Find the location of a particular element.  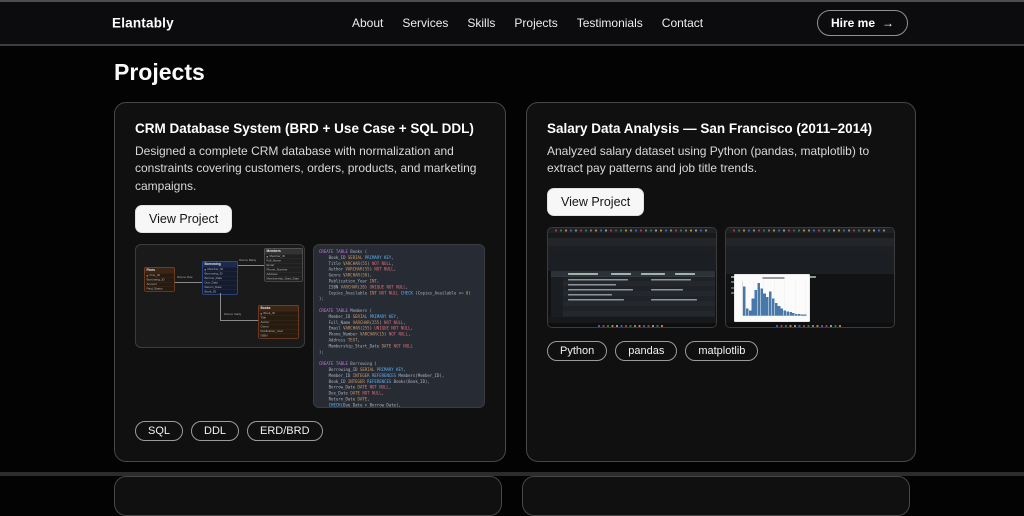

erd-field: ISBN is located at coordinates (278, 336).